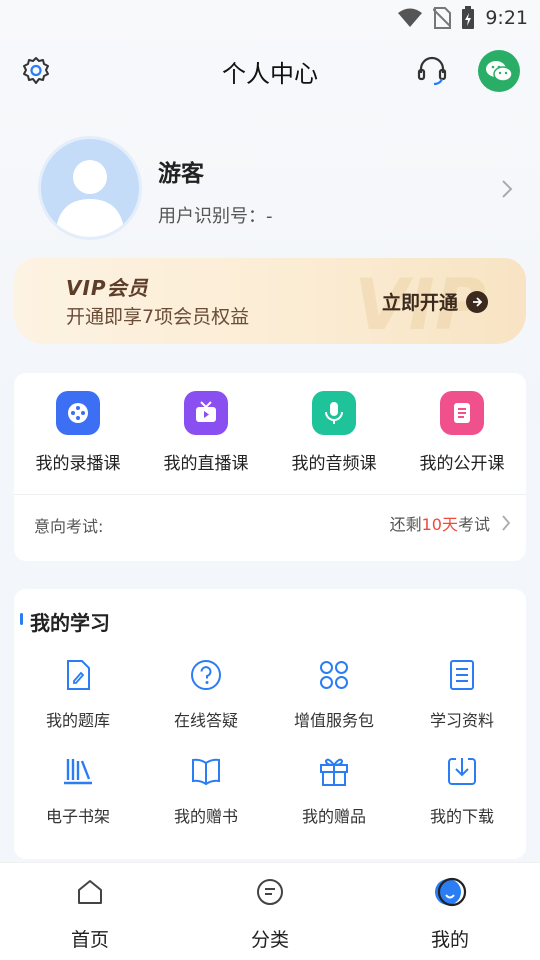 The image size is (540, 960). Describe the element at coordinates (278, 191) in the screenshot. I see `profile-section: 游客 用户识别号：-` at that location.